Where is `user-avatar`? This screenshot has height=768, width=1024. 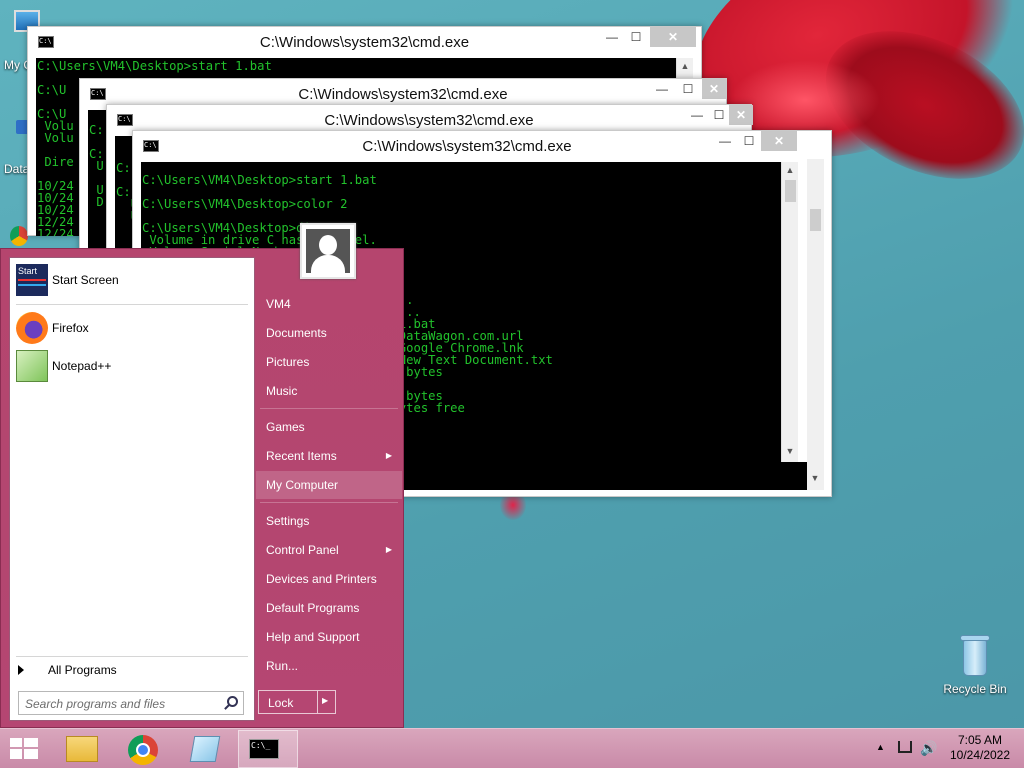 user-avatar is located at coordinates (328, 251).